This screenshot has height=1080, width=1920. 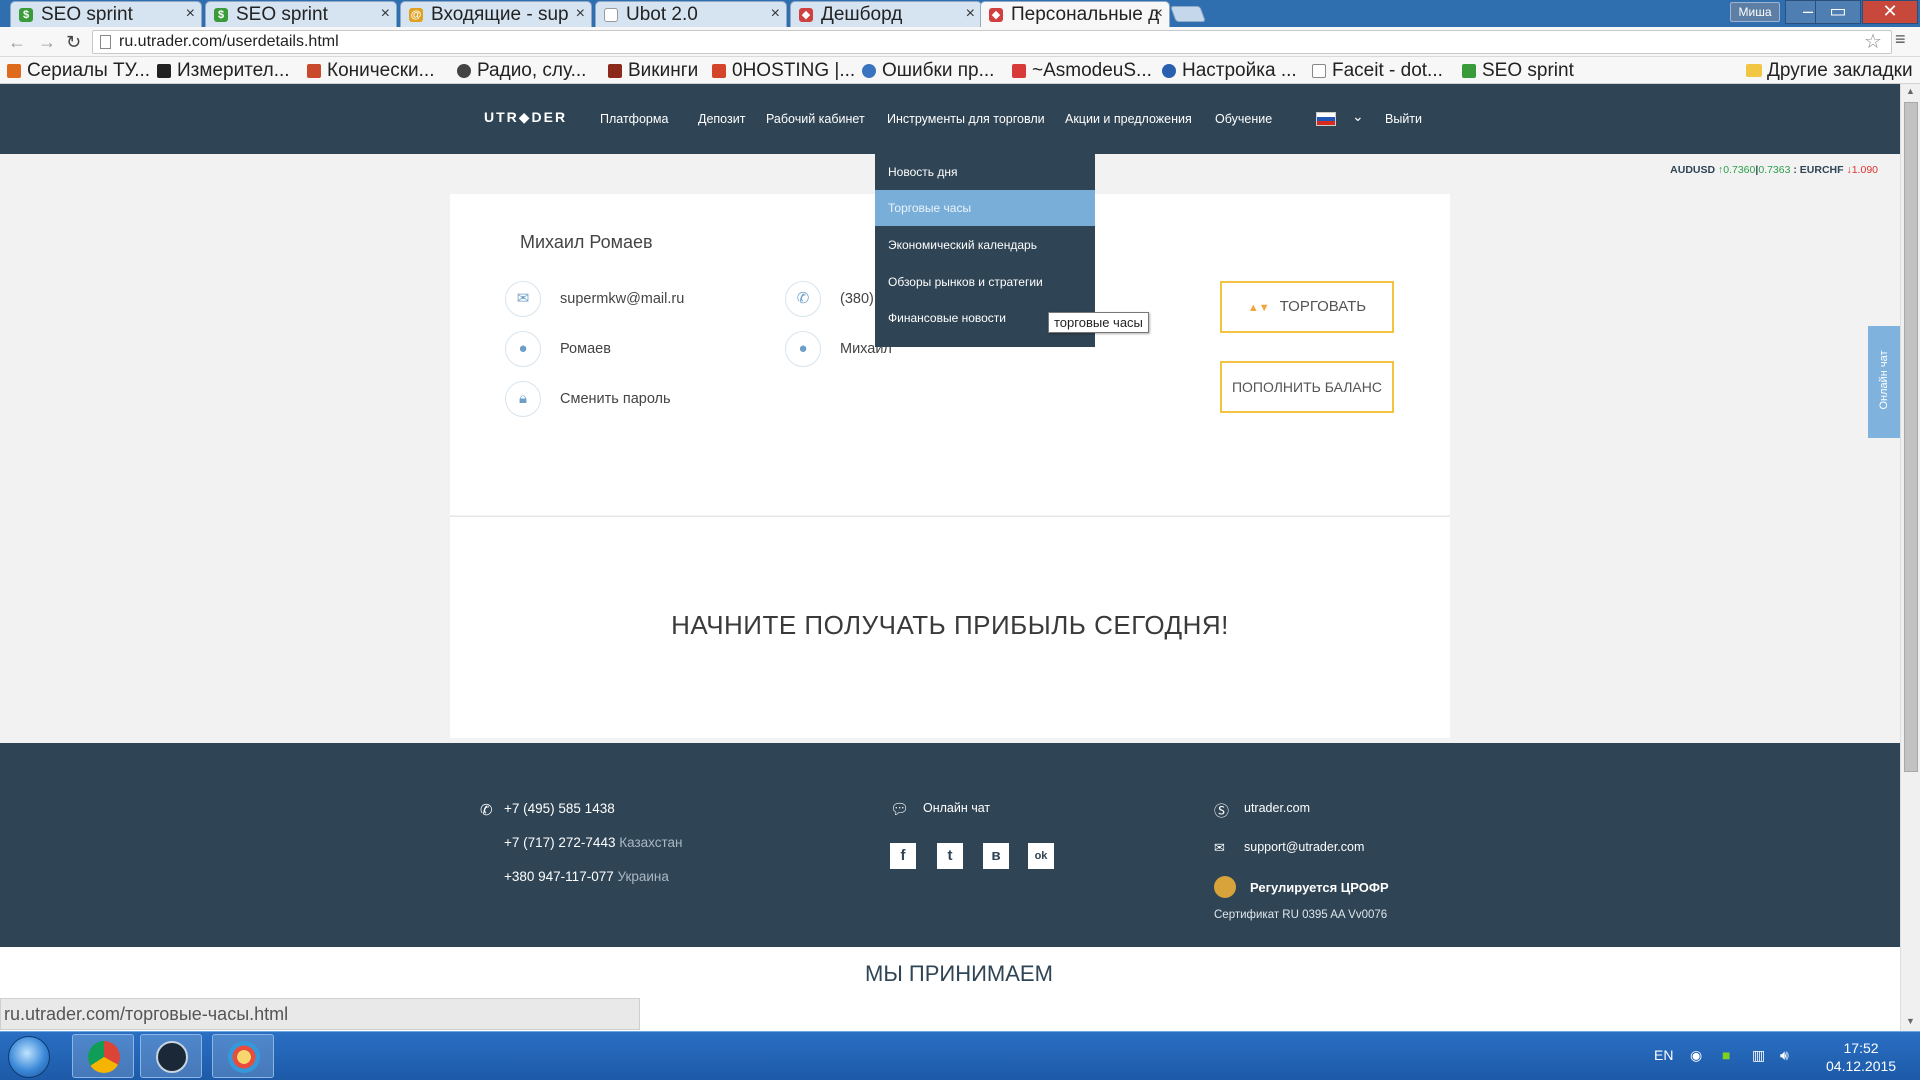 I want to click on ticker-pair: EURCHF, so click(x=1821, y=170).